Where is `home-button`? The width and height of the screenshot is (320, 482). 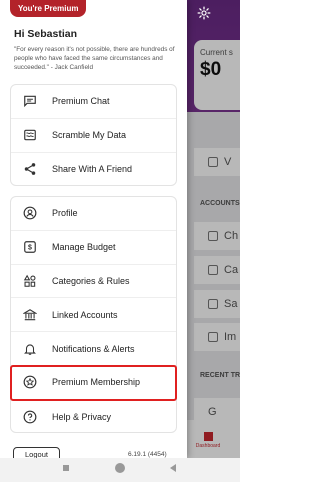 home-button is located at coordinates (120, 468).